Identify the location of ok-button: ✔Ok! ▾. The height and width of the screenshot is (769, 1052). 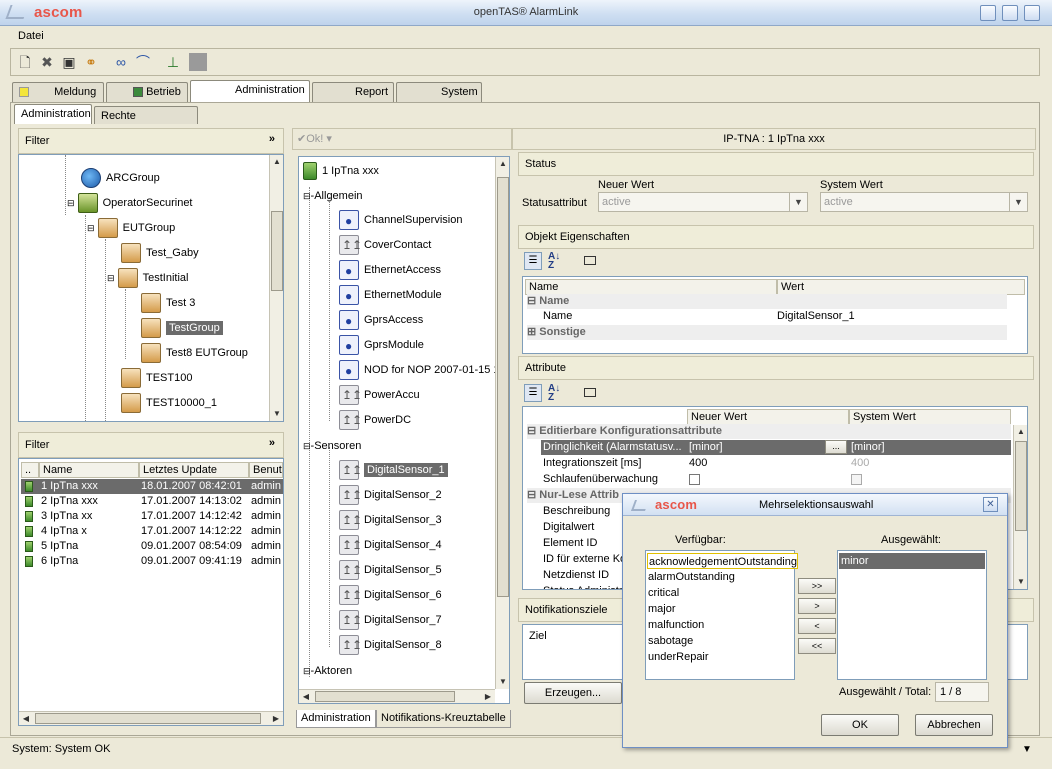
(314, 138).